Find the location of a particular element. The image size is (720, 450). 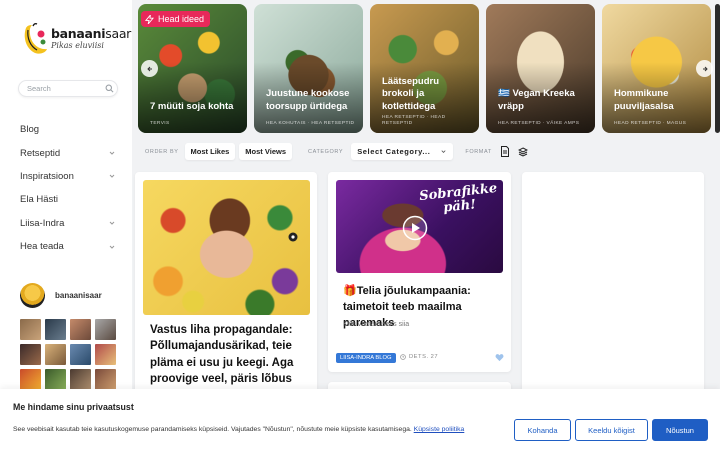

layers-format-icon is located at coordinates (522, 151).